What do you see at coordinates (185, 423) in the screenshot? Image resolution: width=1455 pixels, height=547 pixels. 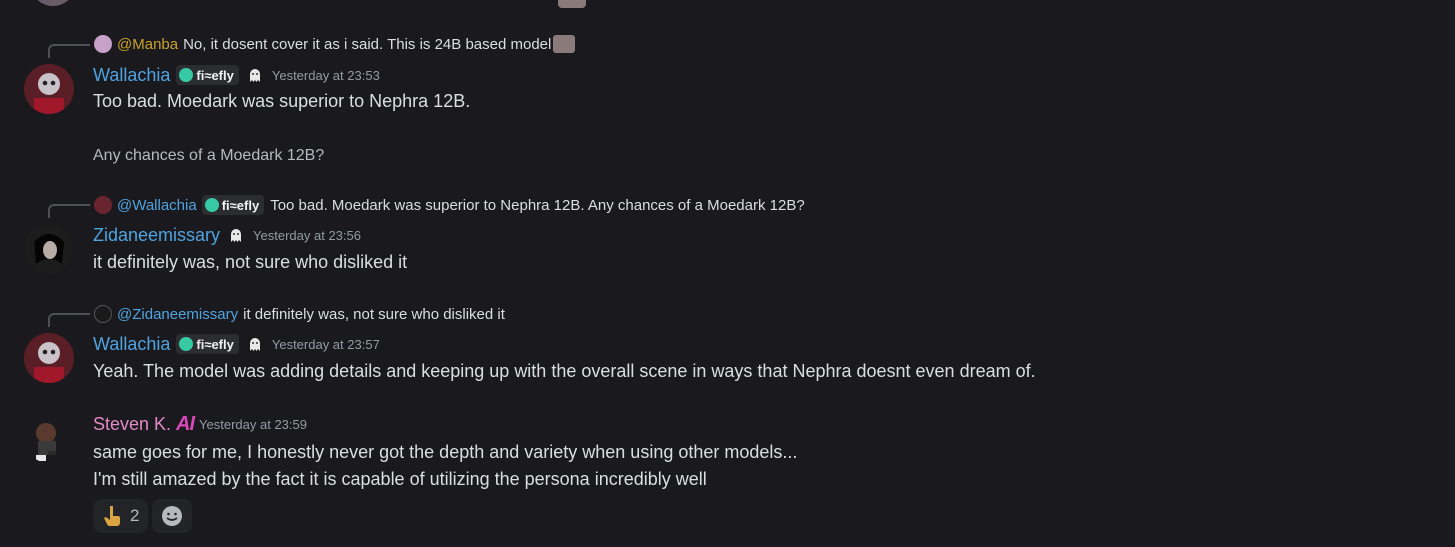 I see `ai-badge-icon: AI` at bounding box center [185, 423].